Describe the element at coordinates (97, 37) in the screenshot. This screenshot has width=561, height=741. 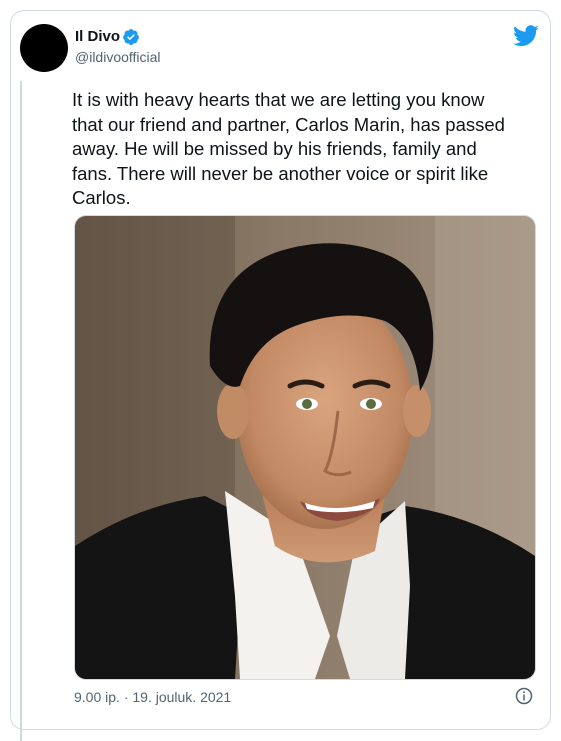
I see `display-name: Il Divo` at that location.